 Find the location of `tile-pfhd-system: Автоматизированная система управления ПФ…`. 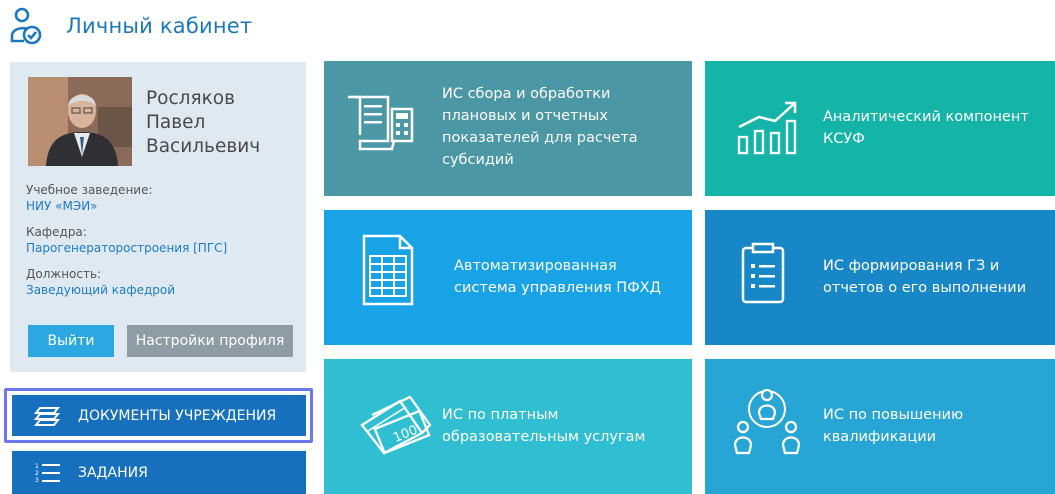

tile-pfhd-system: Автоматизированная система управления ПФ… is located at coordinates (508, 277).